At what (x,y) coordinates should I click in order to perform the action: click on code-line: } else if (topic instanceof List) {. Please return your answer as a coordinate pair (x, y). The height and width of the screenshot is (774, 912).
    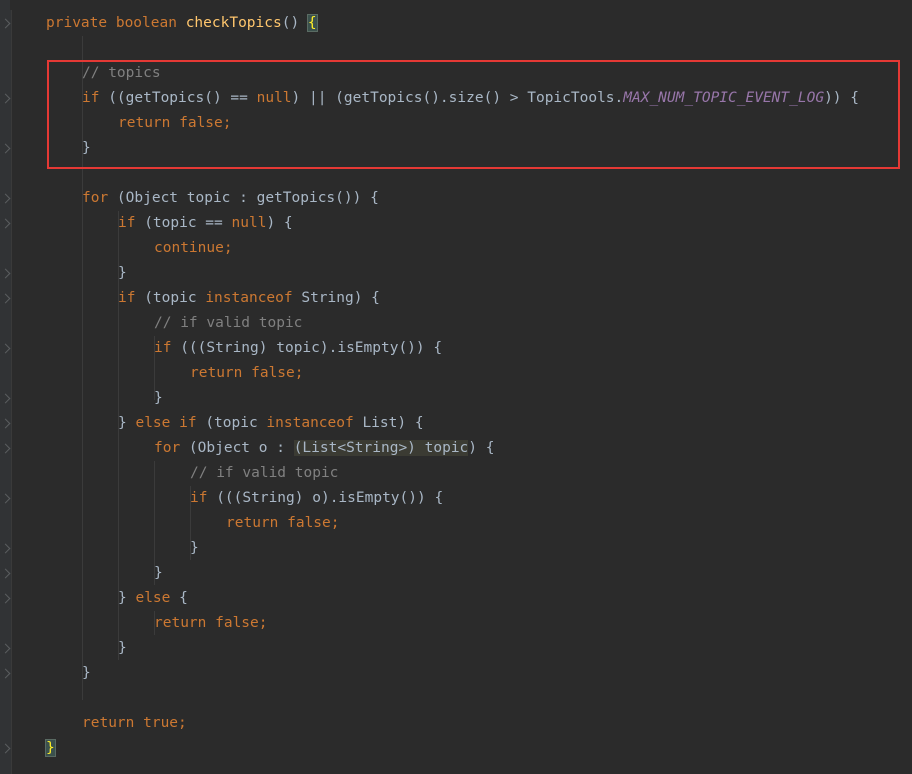
    Looking at the image, I should click on (271, 423).